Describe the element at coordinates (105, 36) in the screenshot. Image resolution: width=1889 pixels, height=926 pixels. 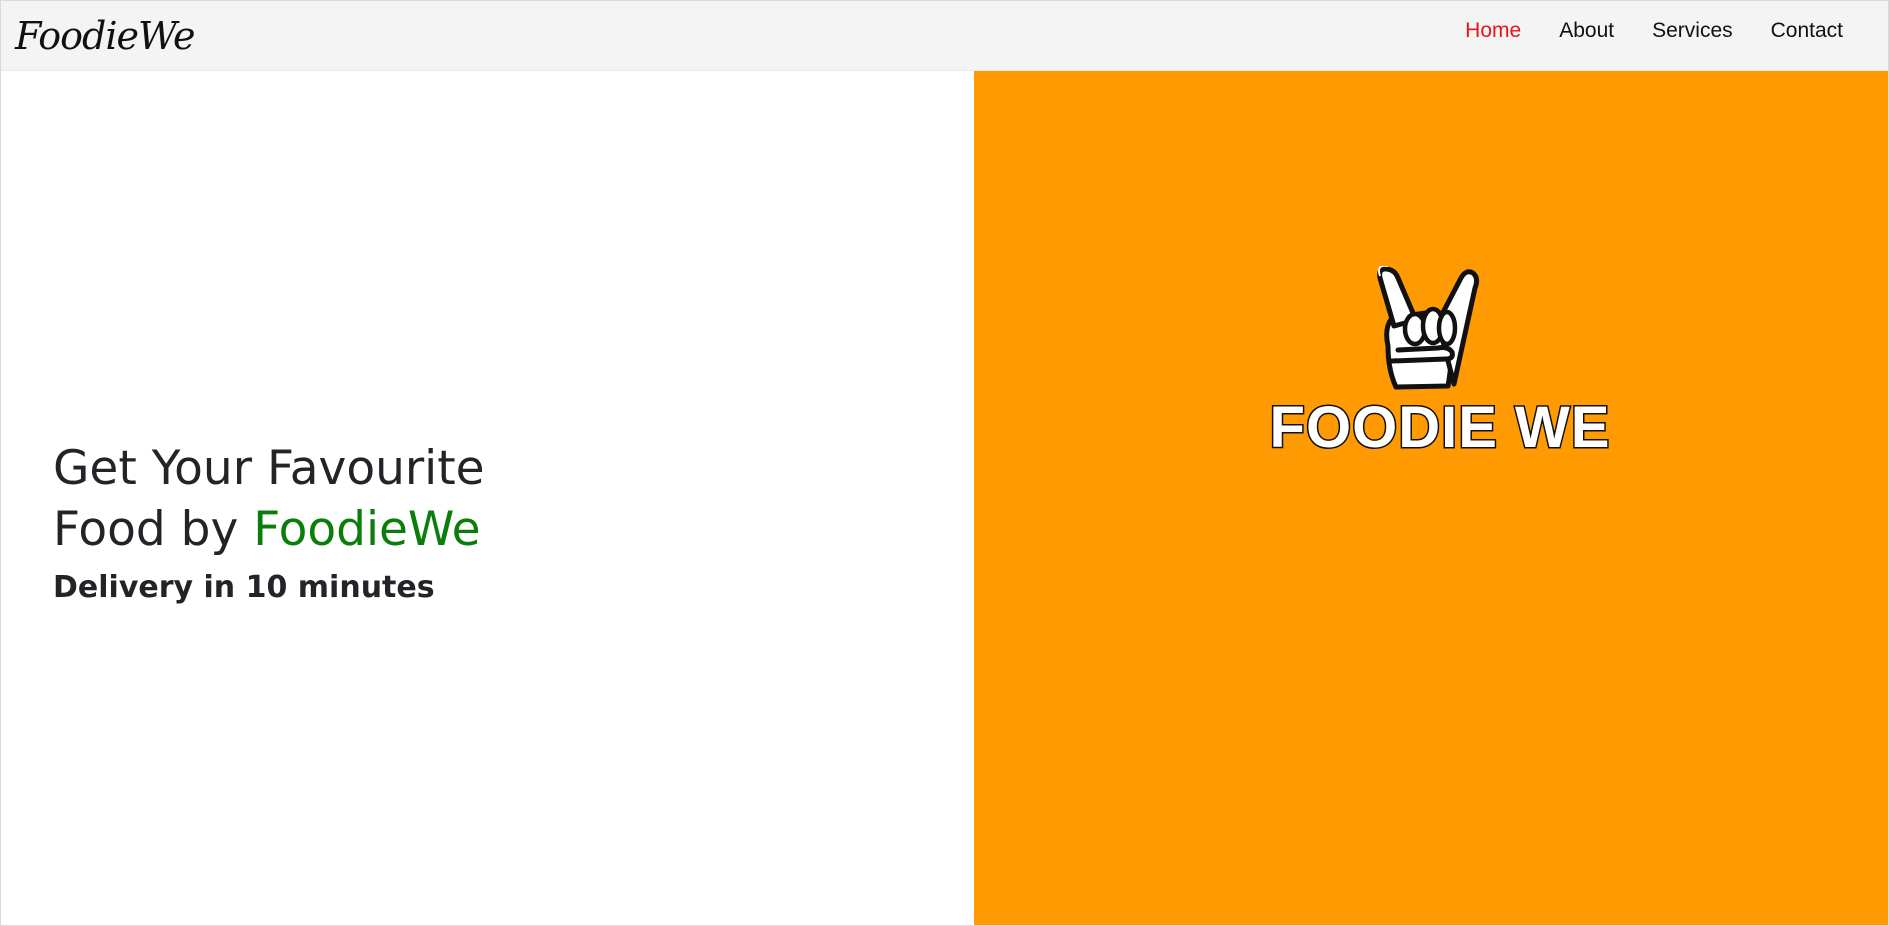
I see `brand-logo-link: FoodieWe` at that location.